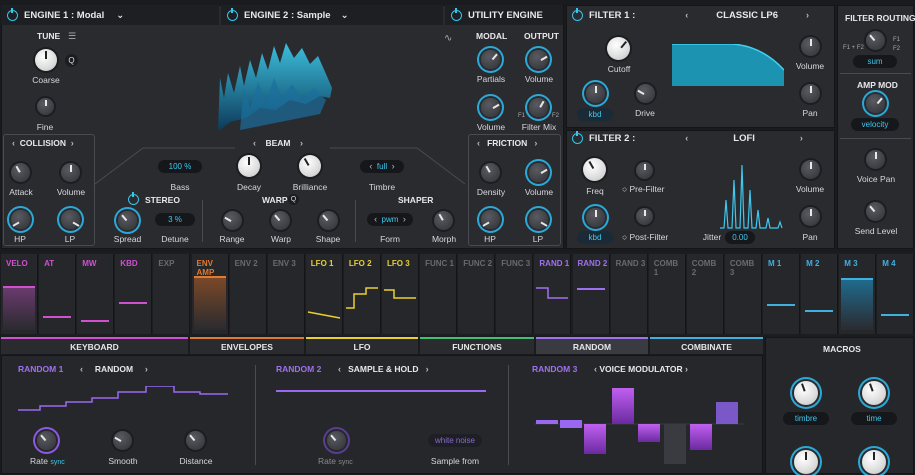 The image size is (915, 475). What do you see at coordinates (20, 294) in the screenshot?
I see `mod-source-tile: VELO` at bounding box center [20, 294].